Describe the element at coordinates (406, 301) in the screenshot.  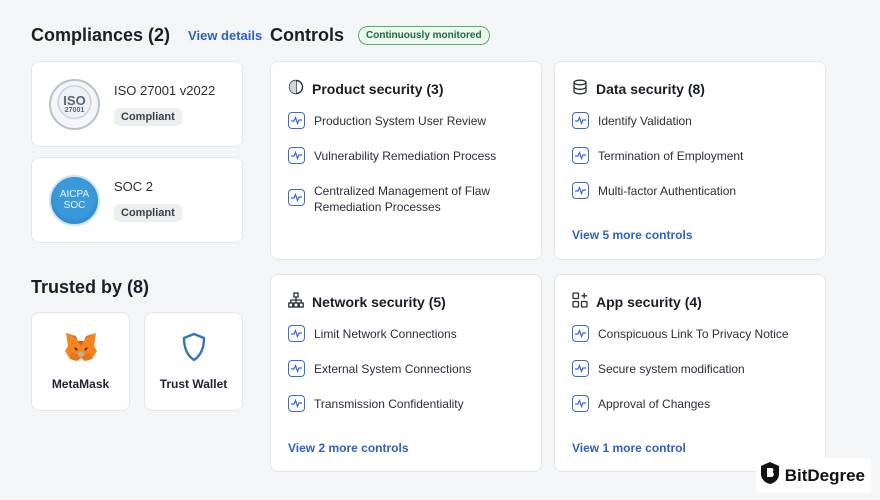
I see `control-card-title: Network security (5)` at that location.